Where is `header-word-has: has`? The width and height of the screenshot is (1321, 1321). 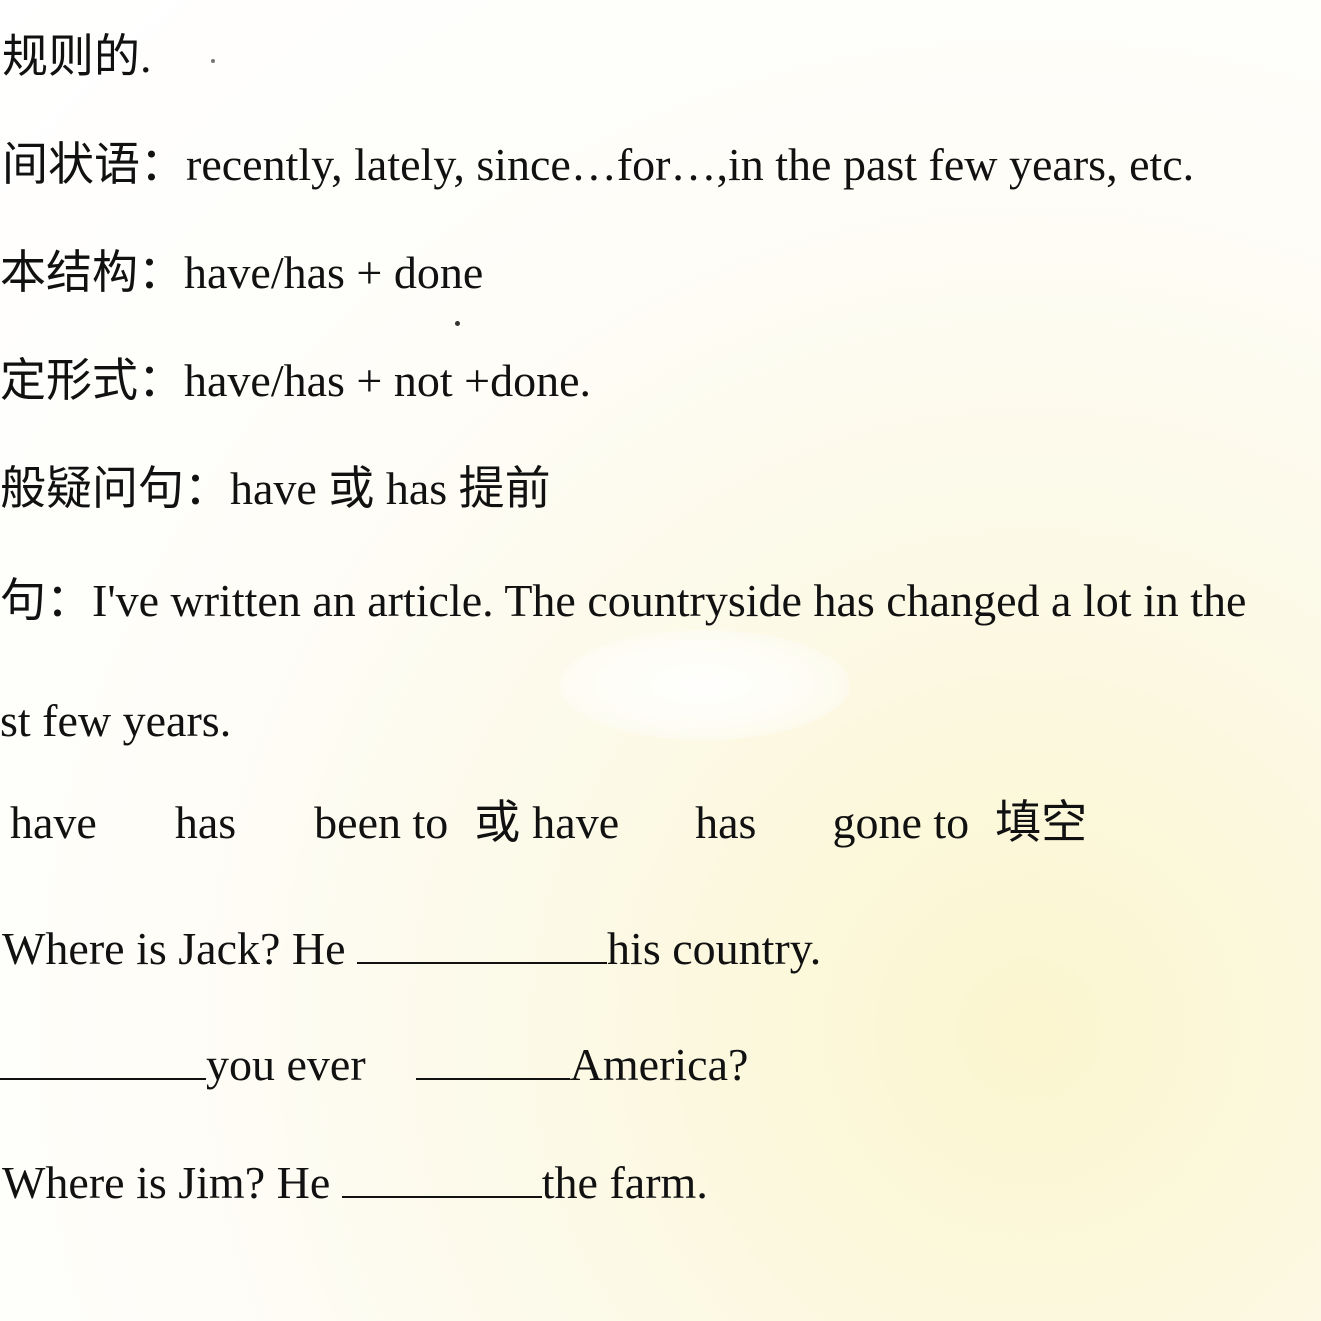 header-word-has: has is located at coordinates (205, 822).